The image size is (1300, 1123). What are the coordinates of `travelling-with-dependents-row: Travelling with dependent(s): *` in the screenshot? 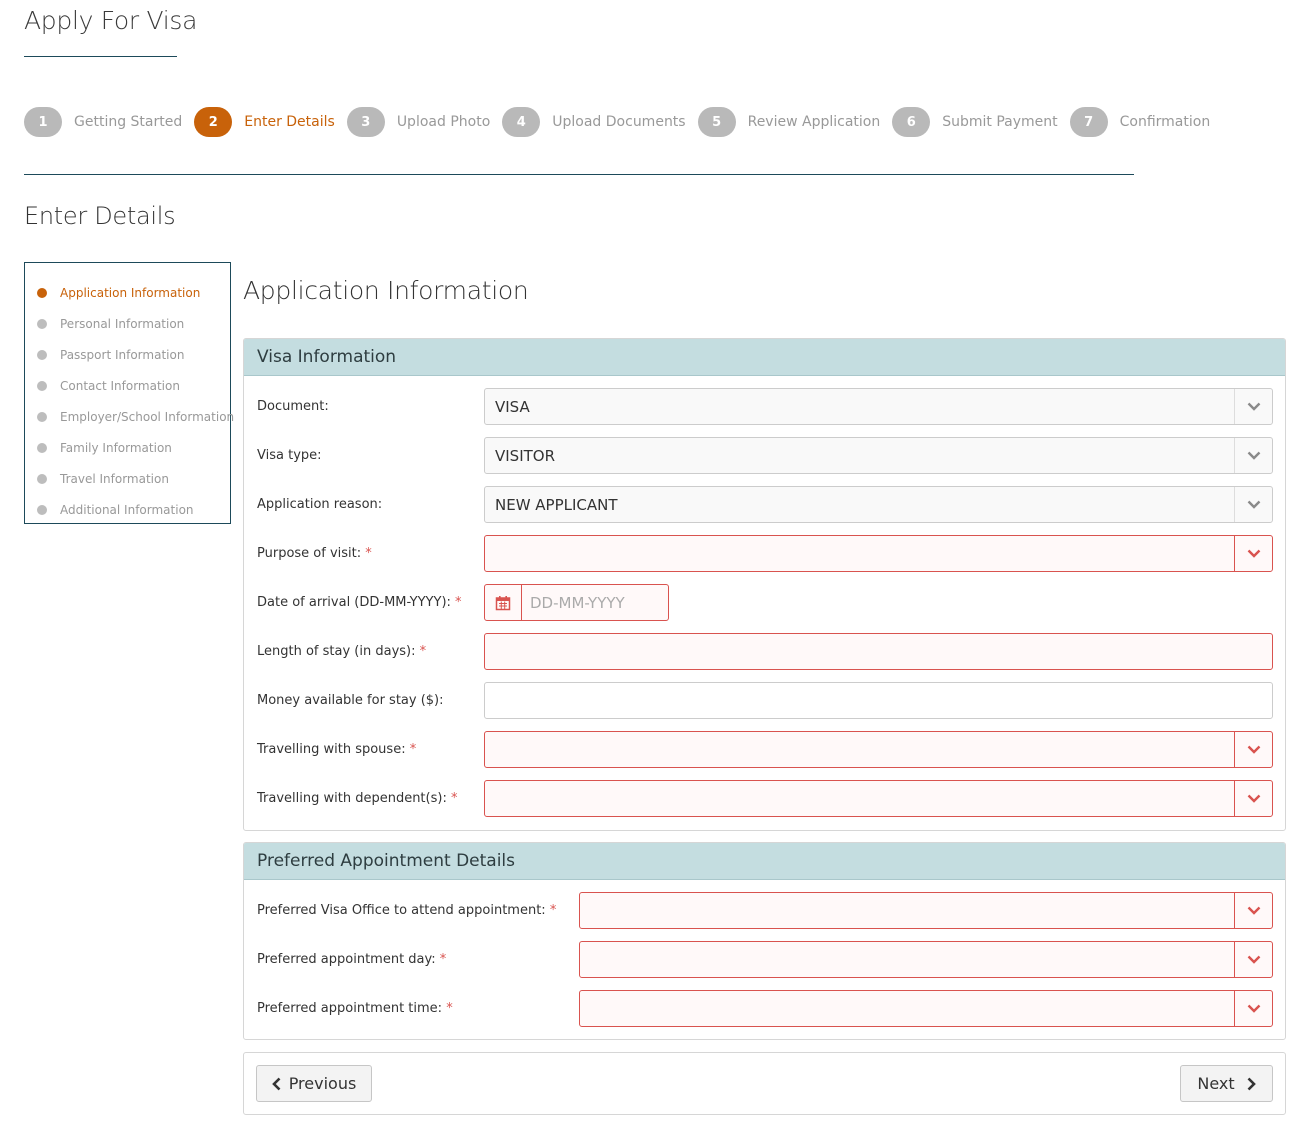 It's located at (764, 798).